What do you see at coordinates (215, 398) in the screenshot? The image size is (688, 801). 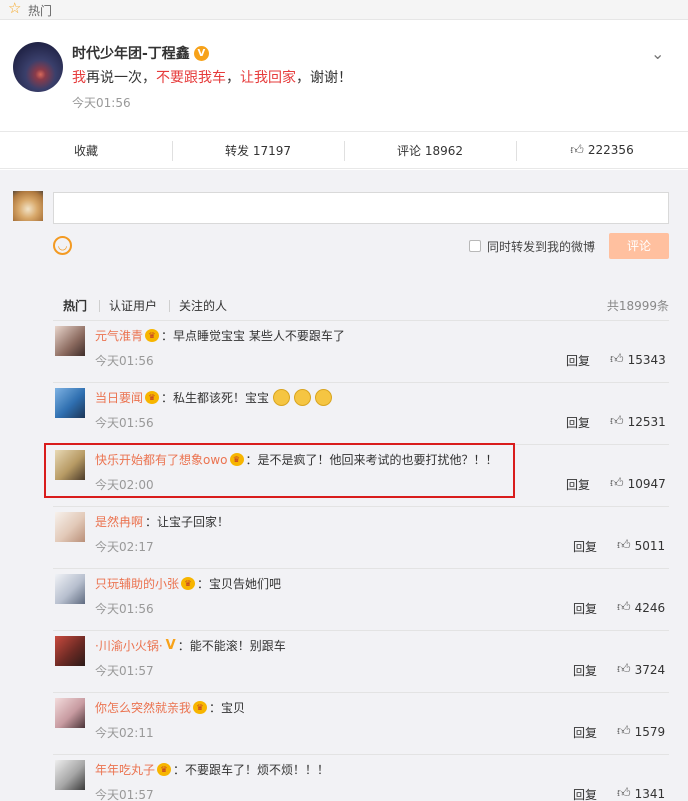 I see `comment-text: ：私生都该死！宝宝` at bounding box center [215, 398].